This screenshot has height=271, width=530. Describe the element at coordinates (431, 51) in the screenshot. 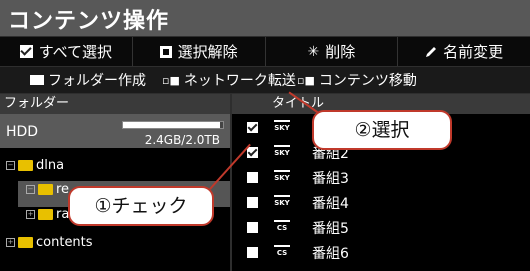

I see `pencil-icon` at that location.